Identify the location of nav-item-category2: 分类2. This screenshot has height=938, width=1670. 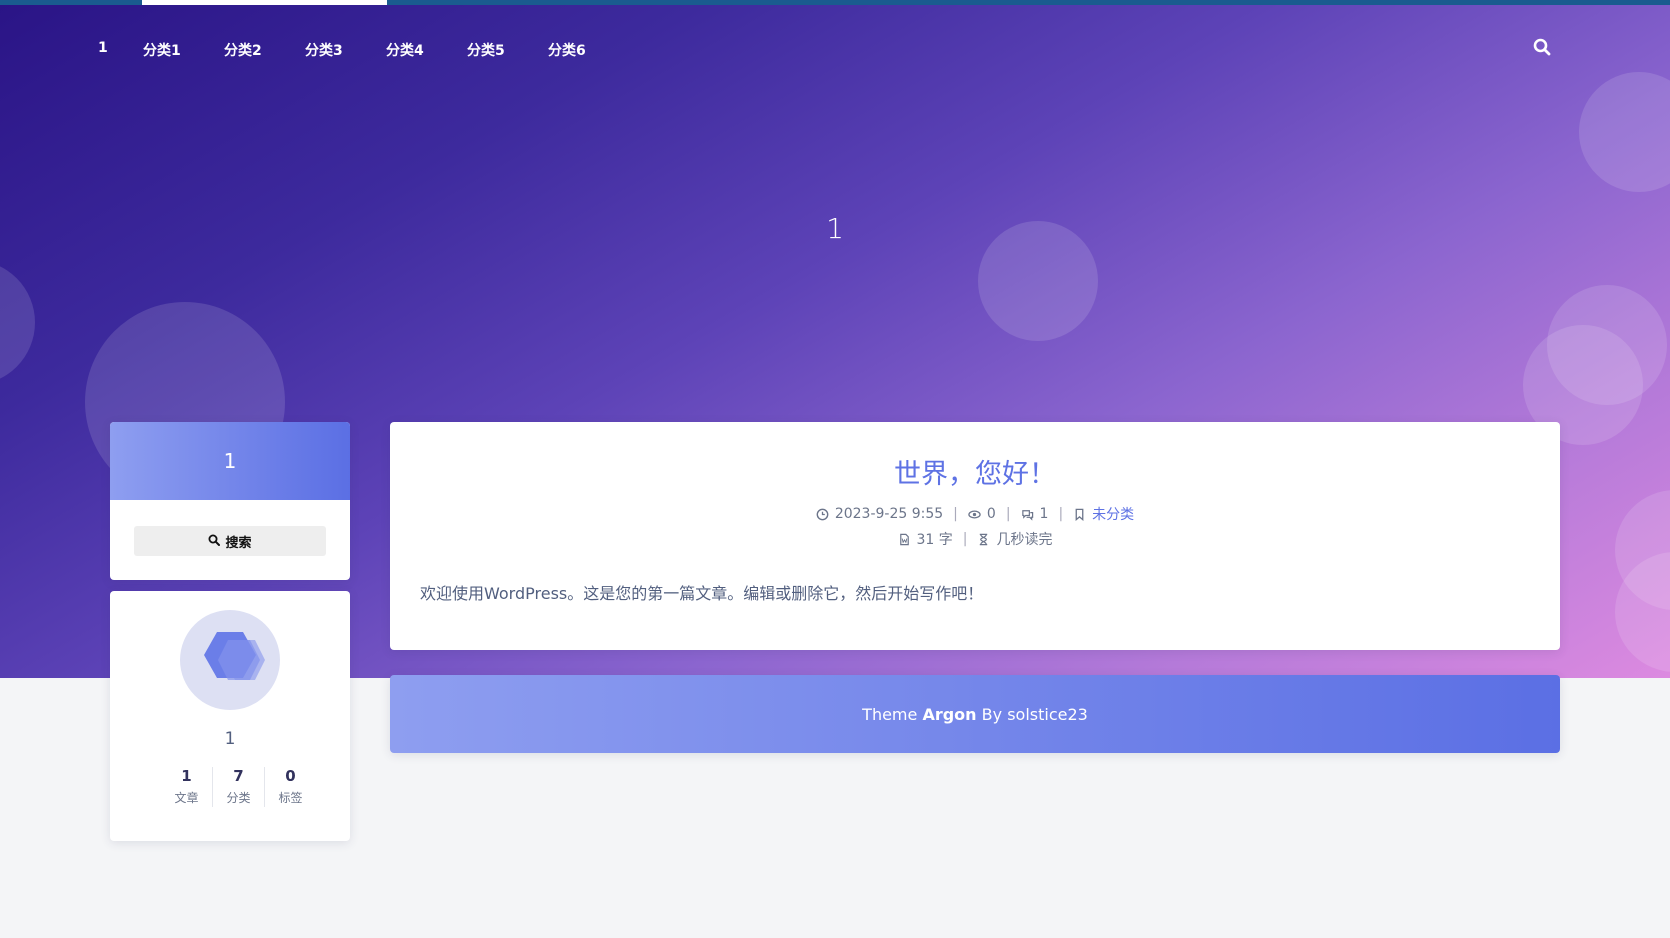
(264, 50).